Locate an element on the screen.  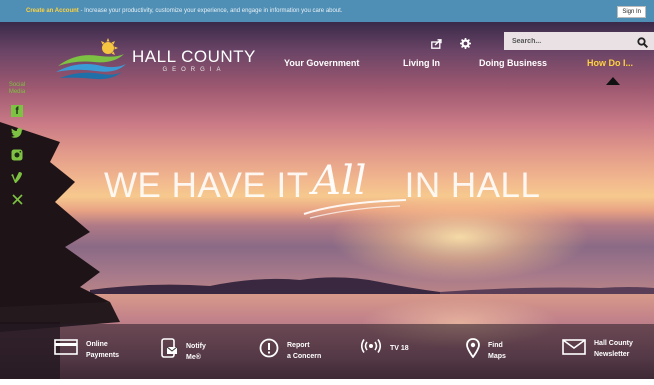
alert-icon is located at coordinates (269, 350).